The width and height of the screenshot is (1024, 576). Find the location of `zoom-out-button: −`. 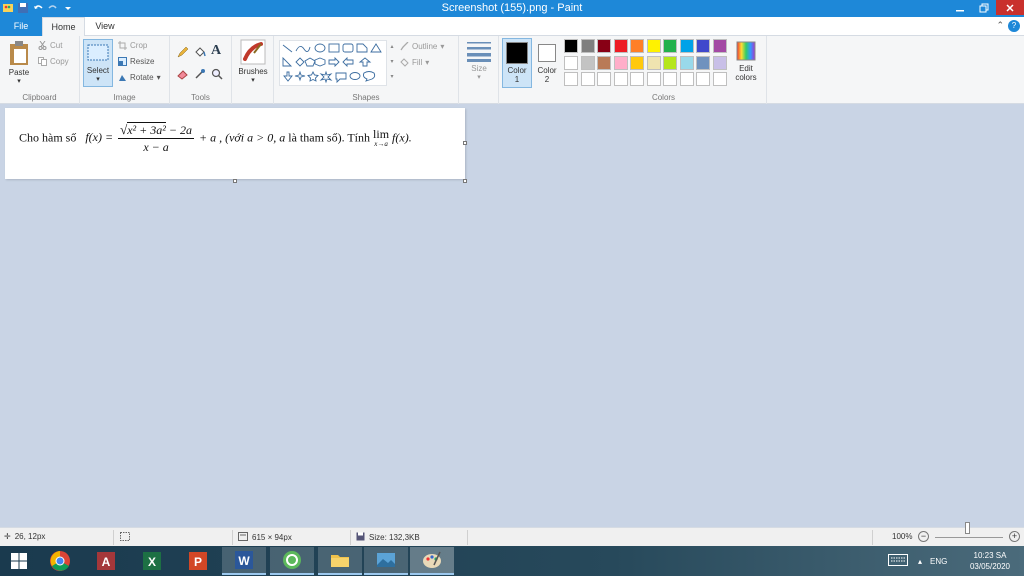

zoom-out-button: − is located at coordinates (923, 536).